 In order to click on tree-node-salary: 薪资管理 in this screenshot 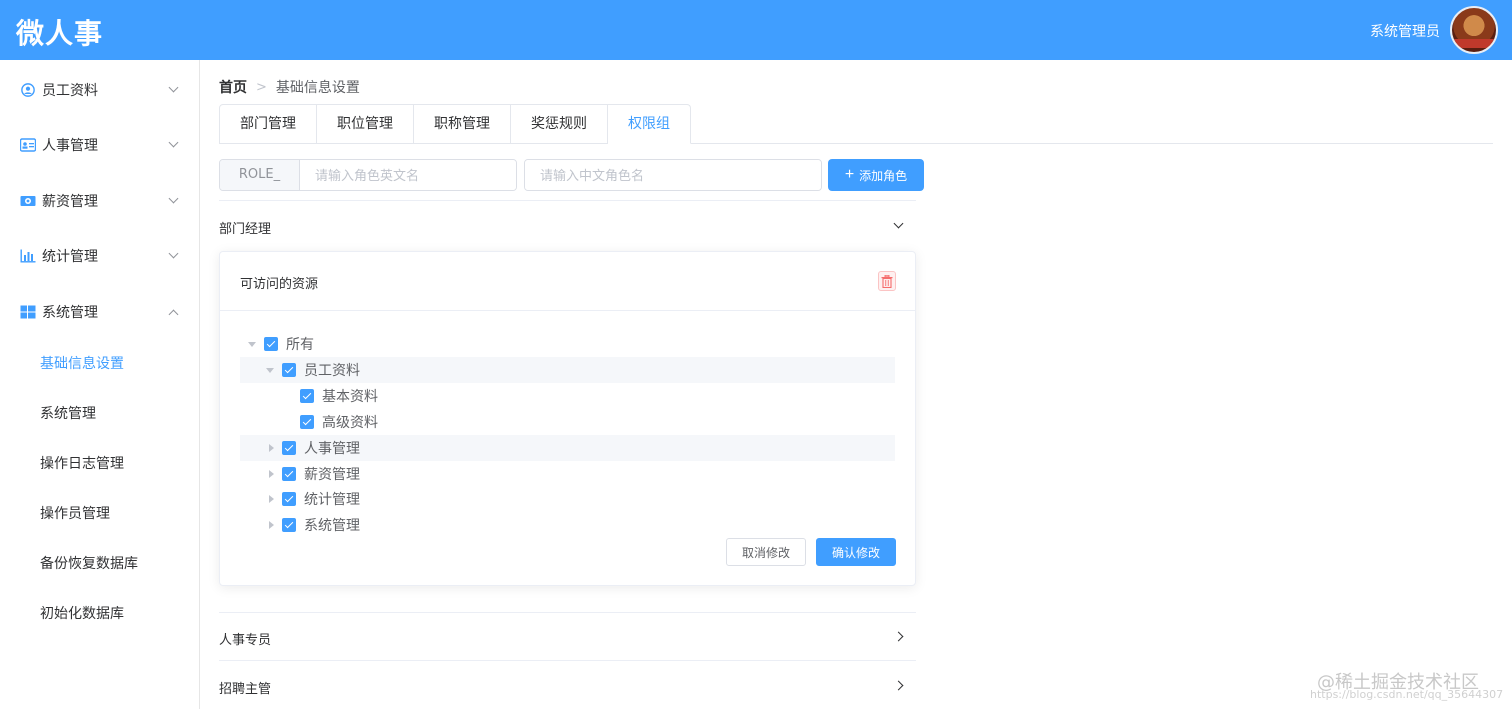, I will do `click(567, 474)`.